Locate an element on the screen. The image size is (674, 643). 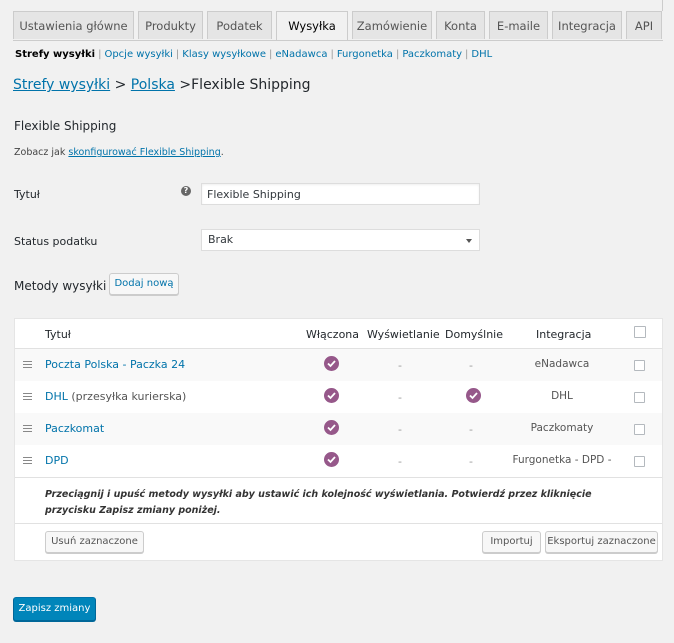
tax-status-select: Brak is located at coordinates (340, 240).